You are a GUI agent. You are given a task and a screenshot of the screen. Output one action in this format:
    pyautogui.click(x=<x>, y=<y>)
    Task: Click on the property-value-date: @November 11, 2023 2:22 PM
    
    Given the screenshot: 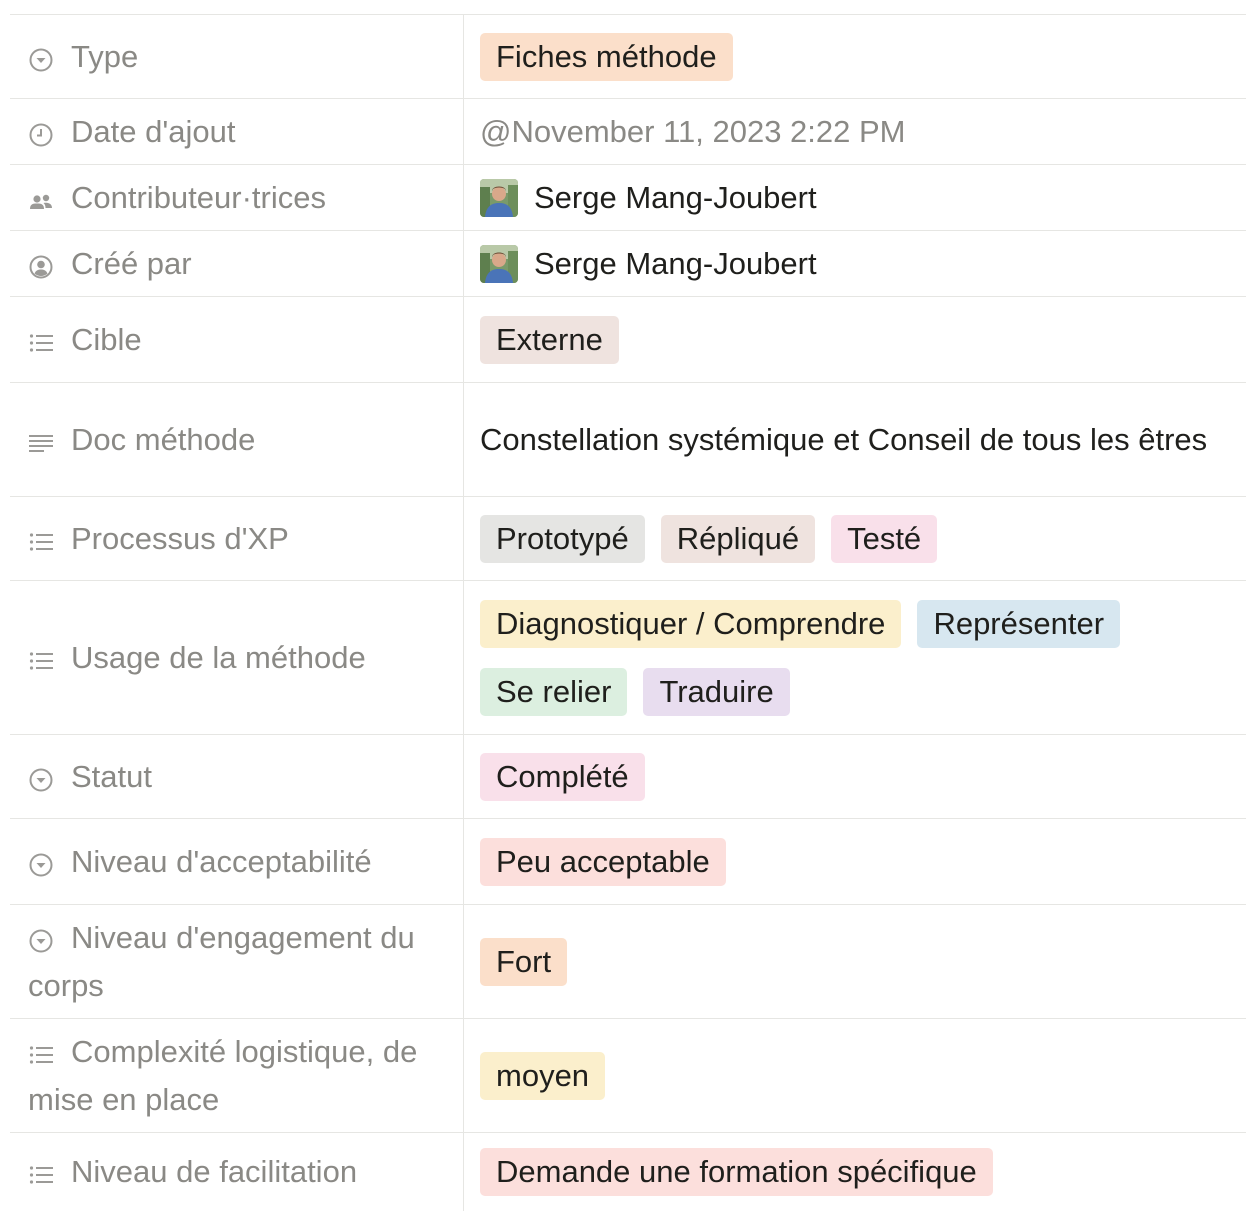 What is the action you would take?
    pyautogui.click(x=855, y=131)
    